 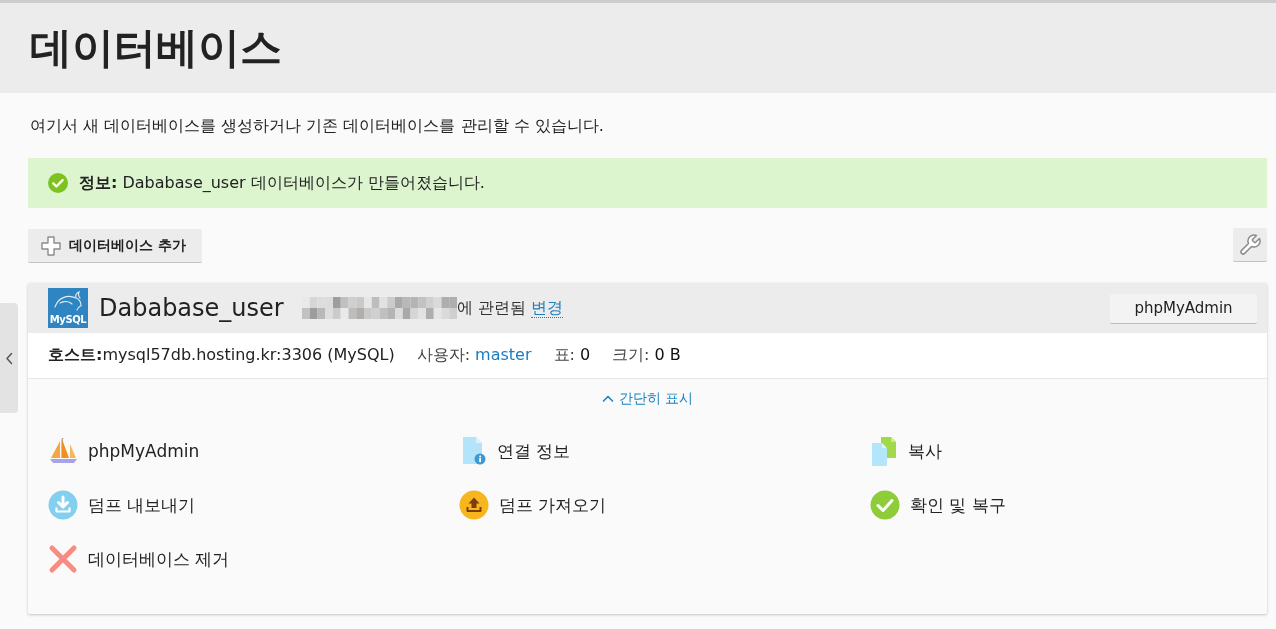 I want to click on action-link: 연결 정보, so click(x=515, y=451).